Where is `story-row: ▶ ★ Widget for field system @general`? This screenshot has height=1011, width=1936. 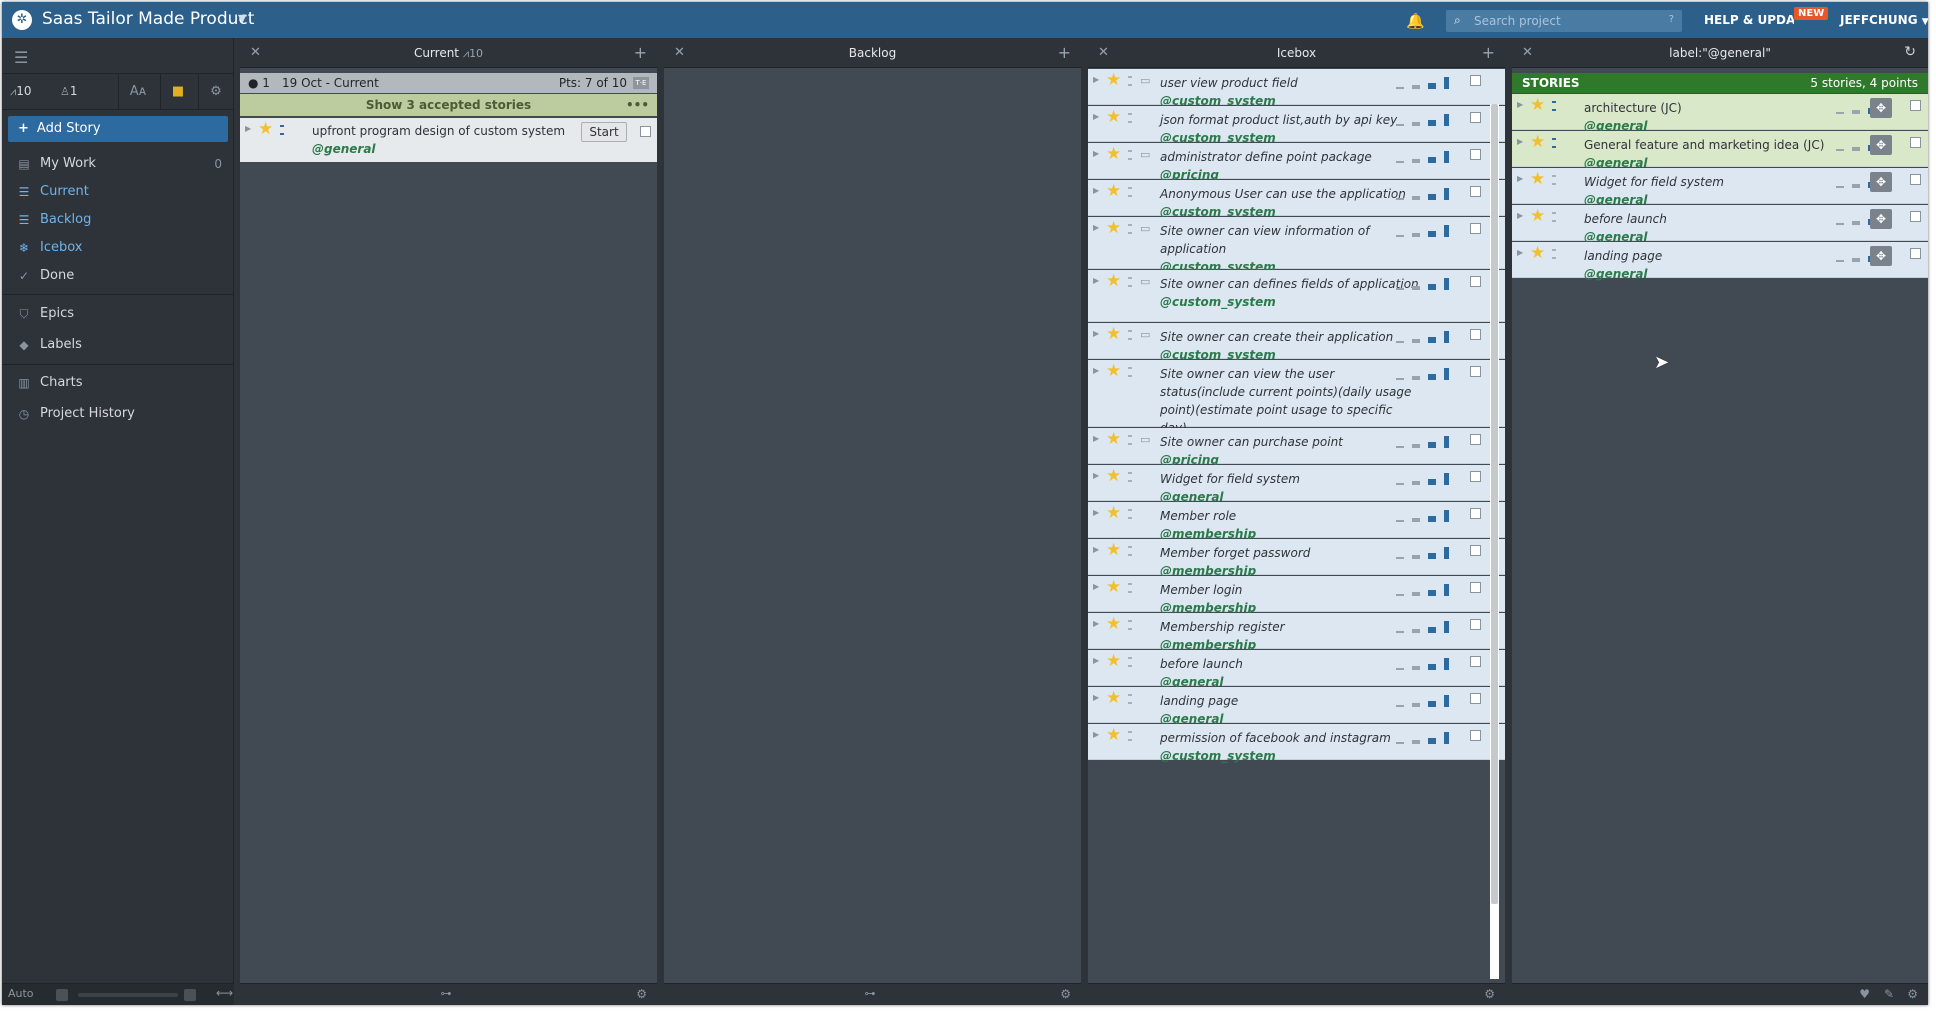 story-row: ▶ ★ Widget for field system @general is located at coordinates (1296, 484).